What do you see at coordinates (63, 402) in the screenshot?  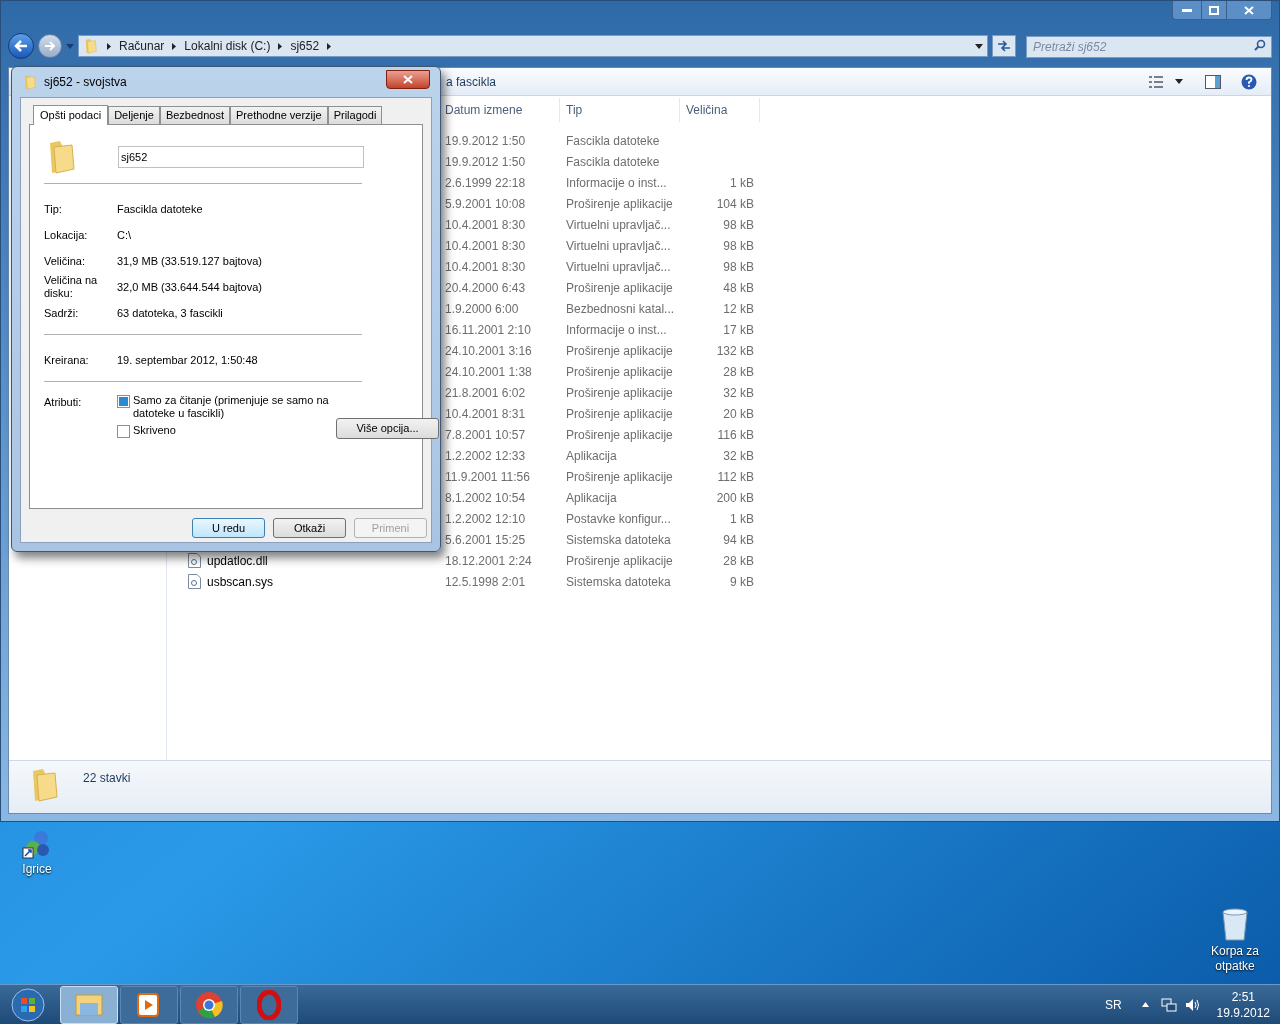 I see `attributes-label: Atributi:` at bounding box center [63, 402].